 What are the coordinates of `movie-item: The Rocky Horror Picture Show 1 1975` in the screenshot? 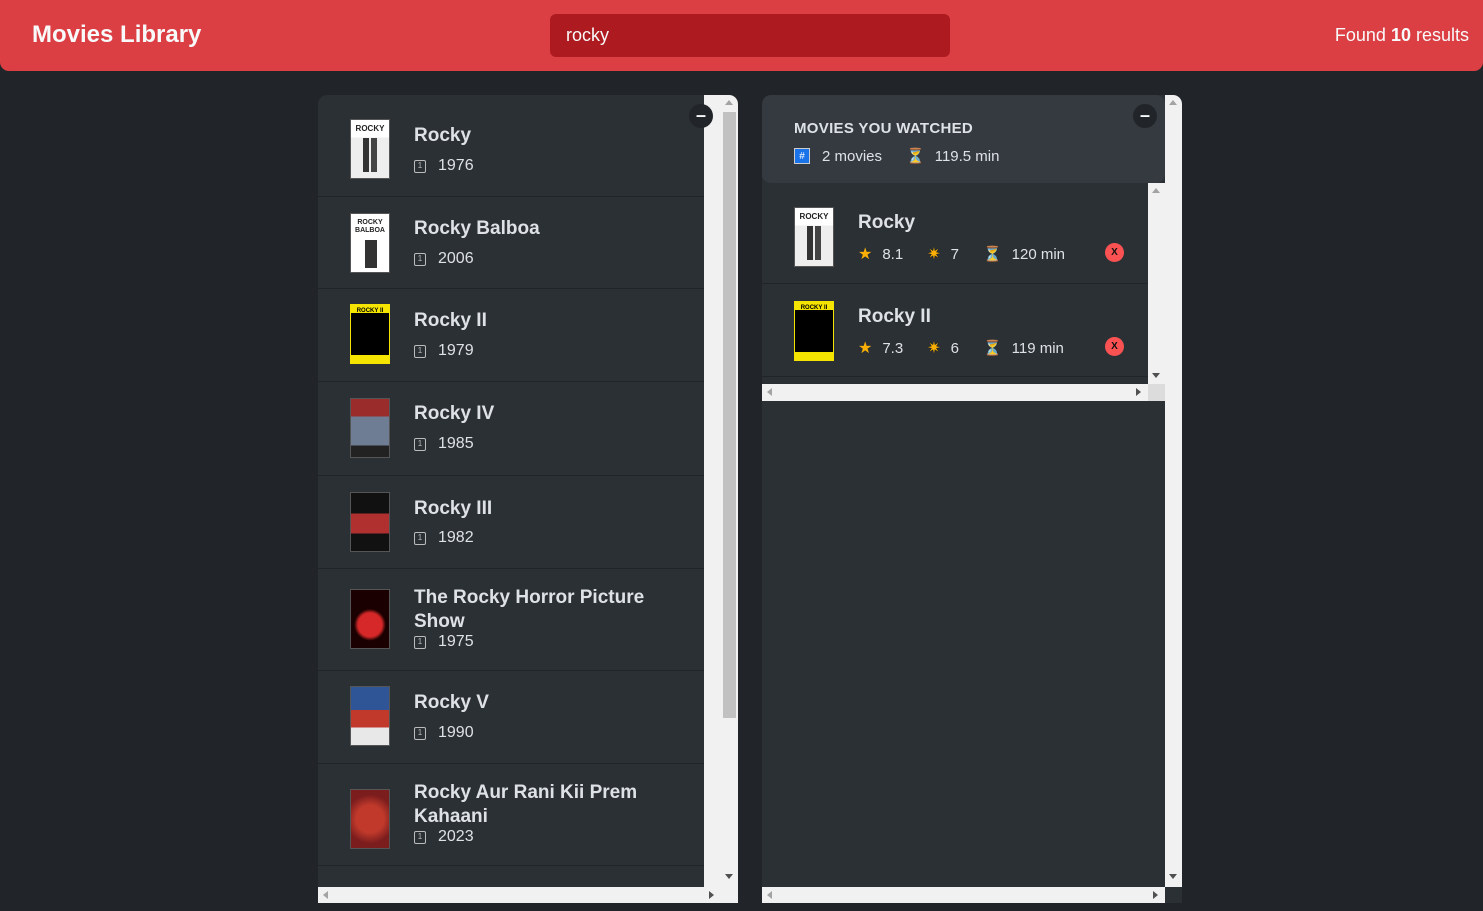 It's located at (511, 620).